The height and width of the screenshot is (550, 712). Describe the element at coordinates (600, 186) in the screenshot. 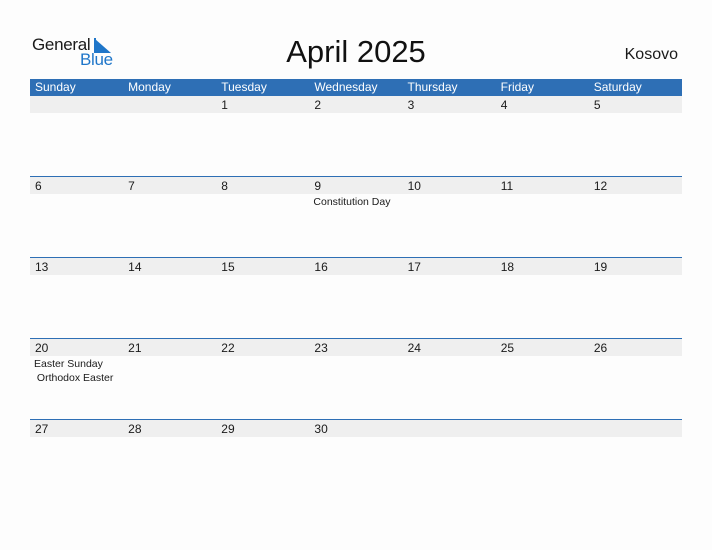

I see `day-number: 12` at that location.